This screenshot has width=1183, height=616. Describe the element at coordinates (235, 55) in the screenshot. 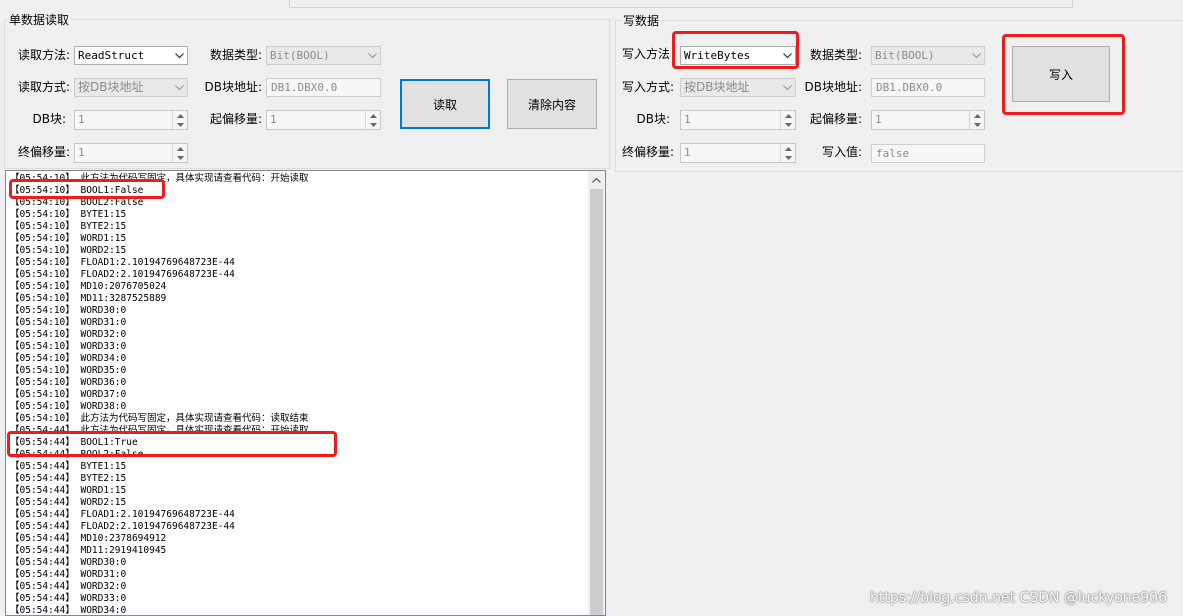

I see `read-datatype-label: 数据类型:` at that location.